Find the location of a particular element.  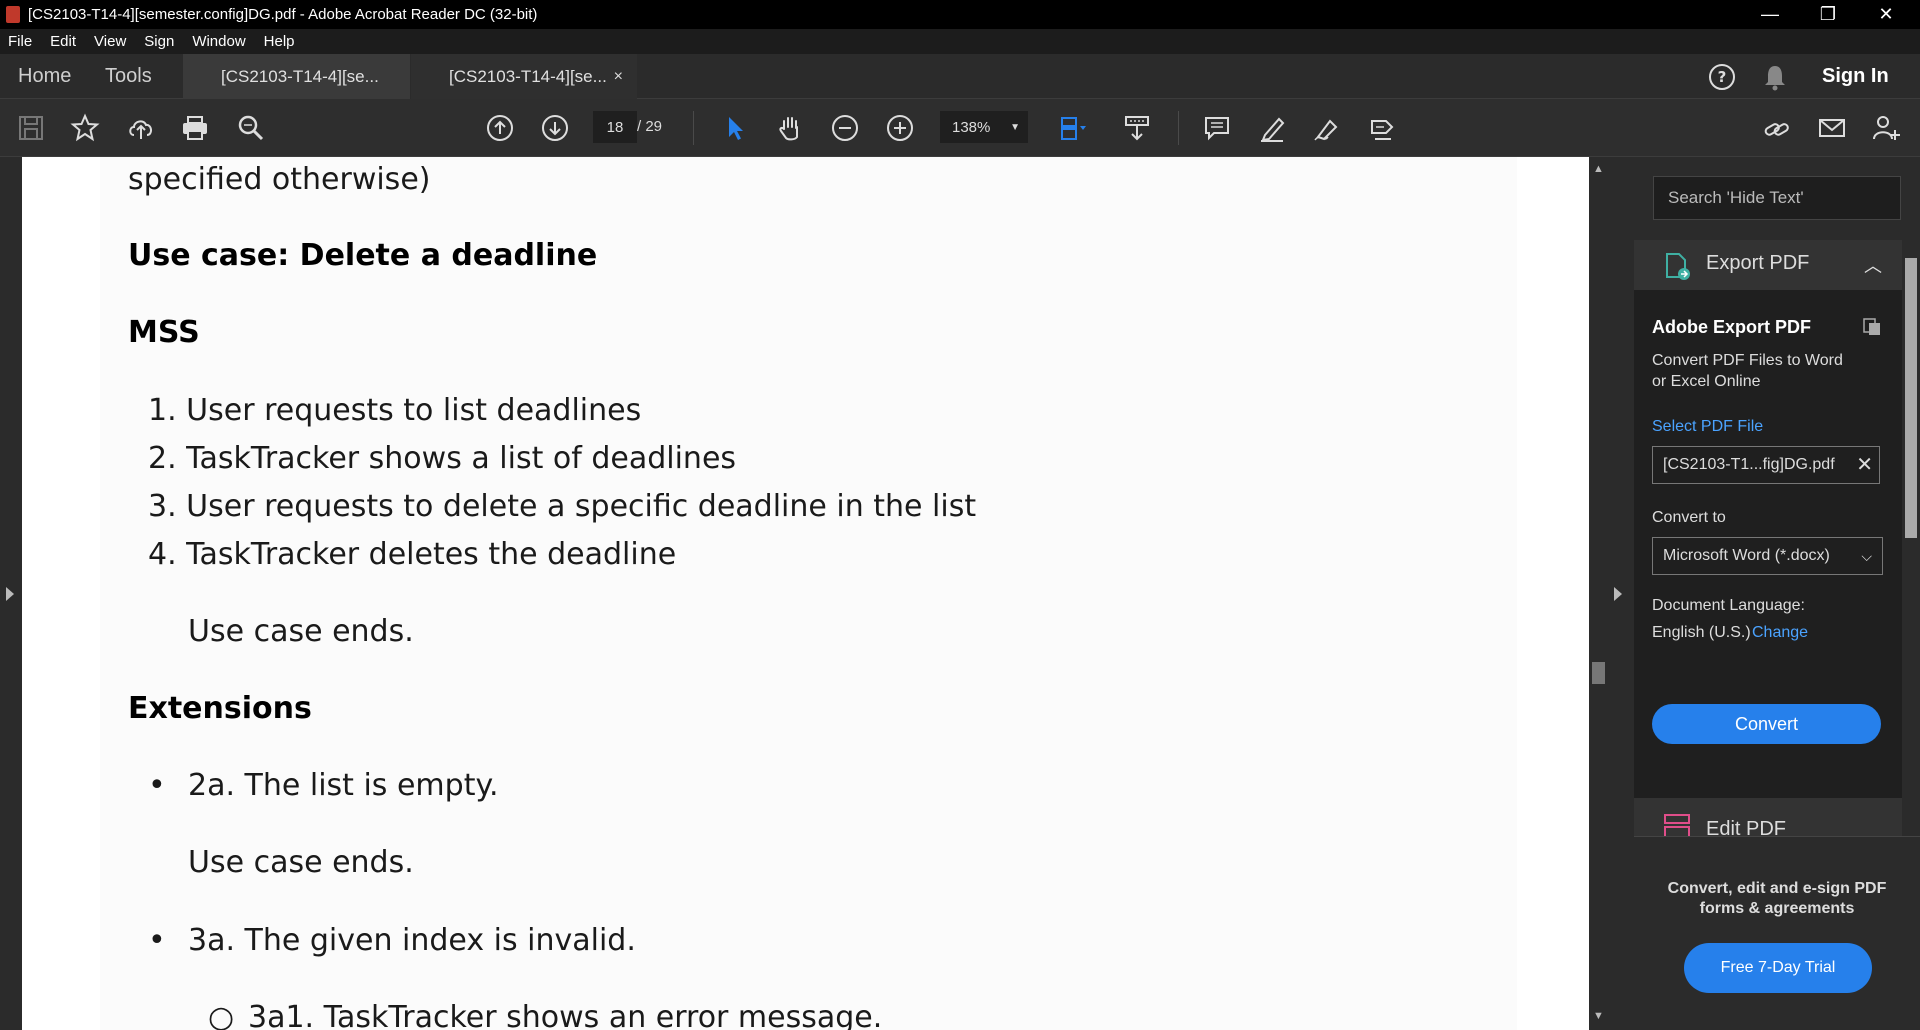

help-icon: ? is located at coordinates (1722, 76).